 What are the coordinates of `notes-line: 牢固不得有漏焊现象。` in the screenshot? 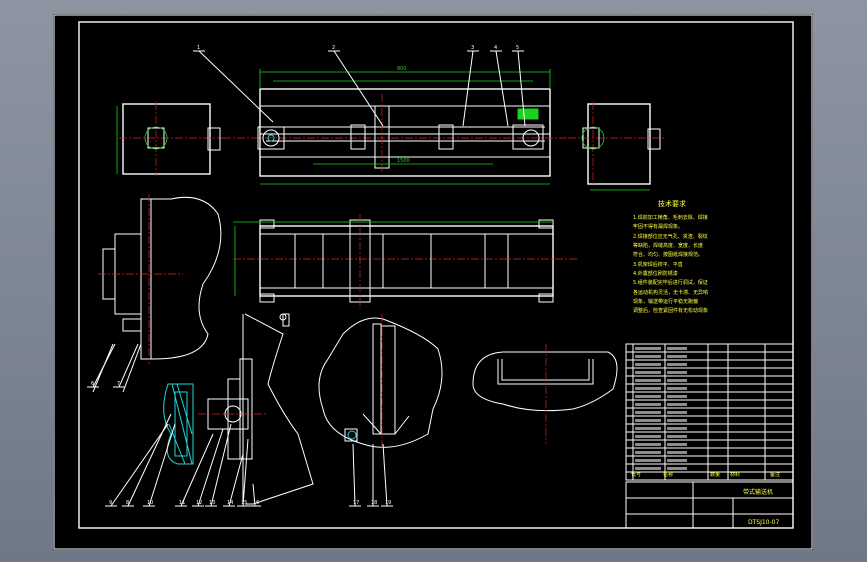 It's located at (658, 226).